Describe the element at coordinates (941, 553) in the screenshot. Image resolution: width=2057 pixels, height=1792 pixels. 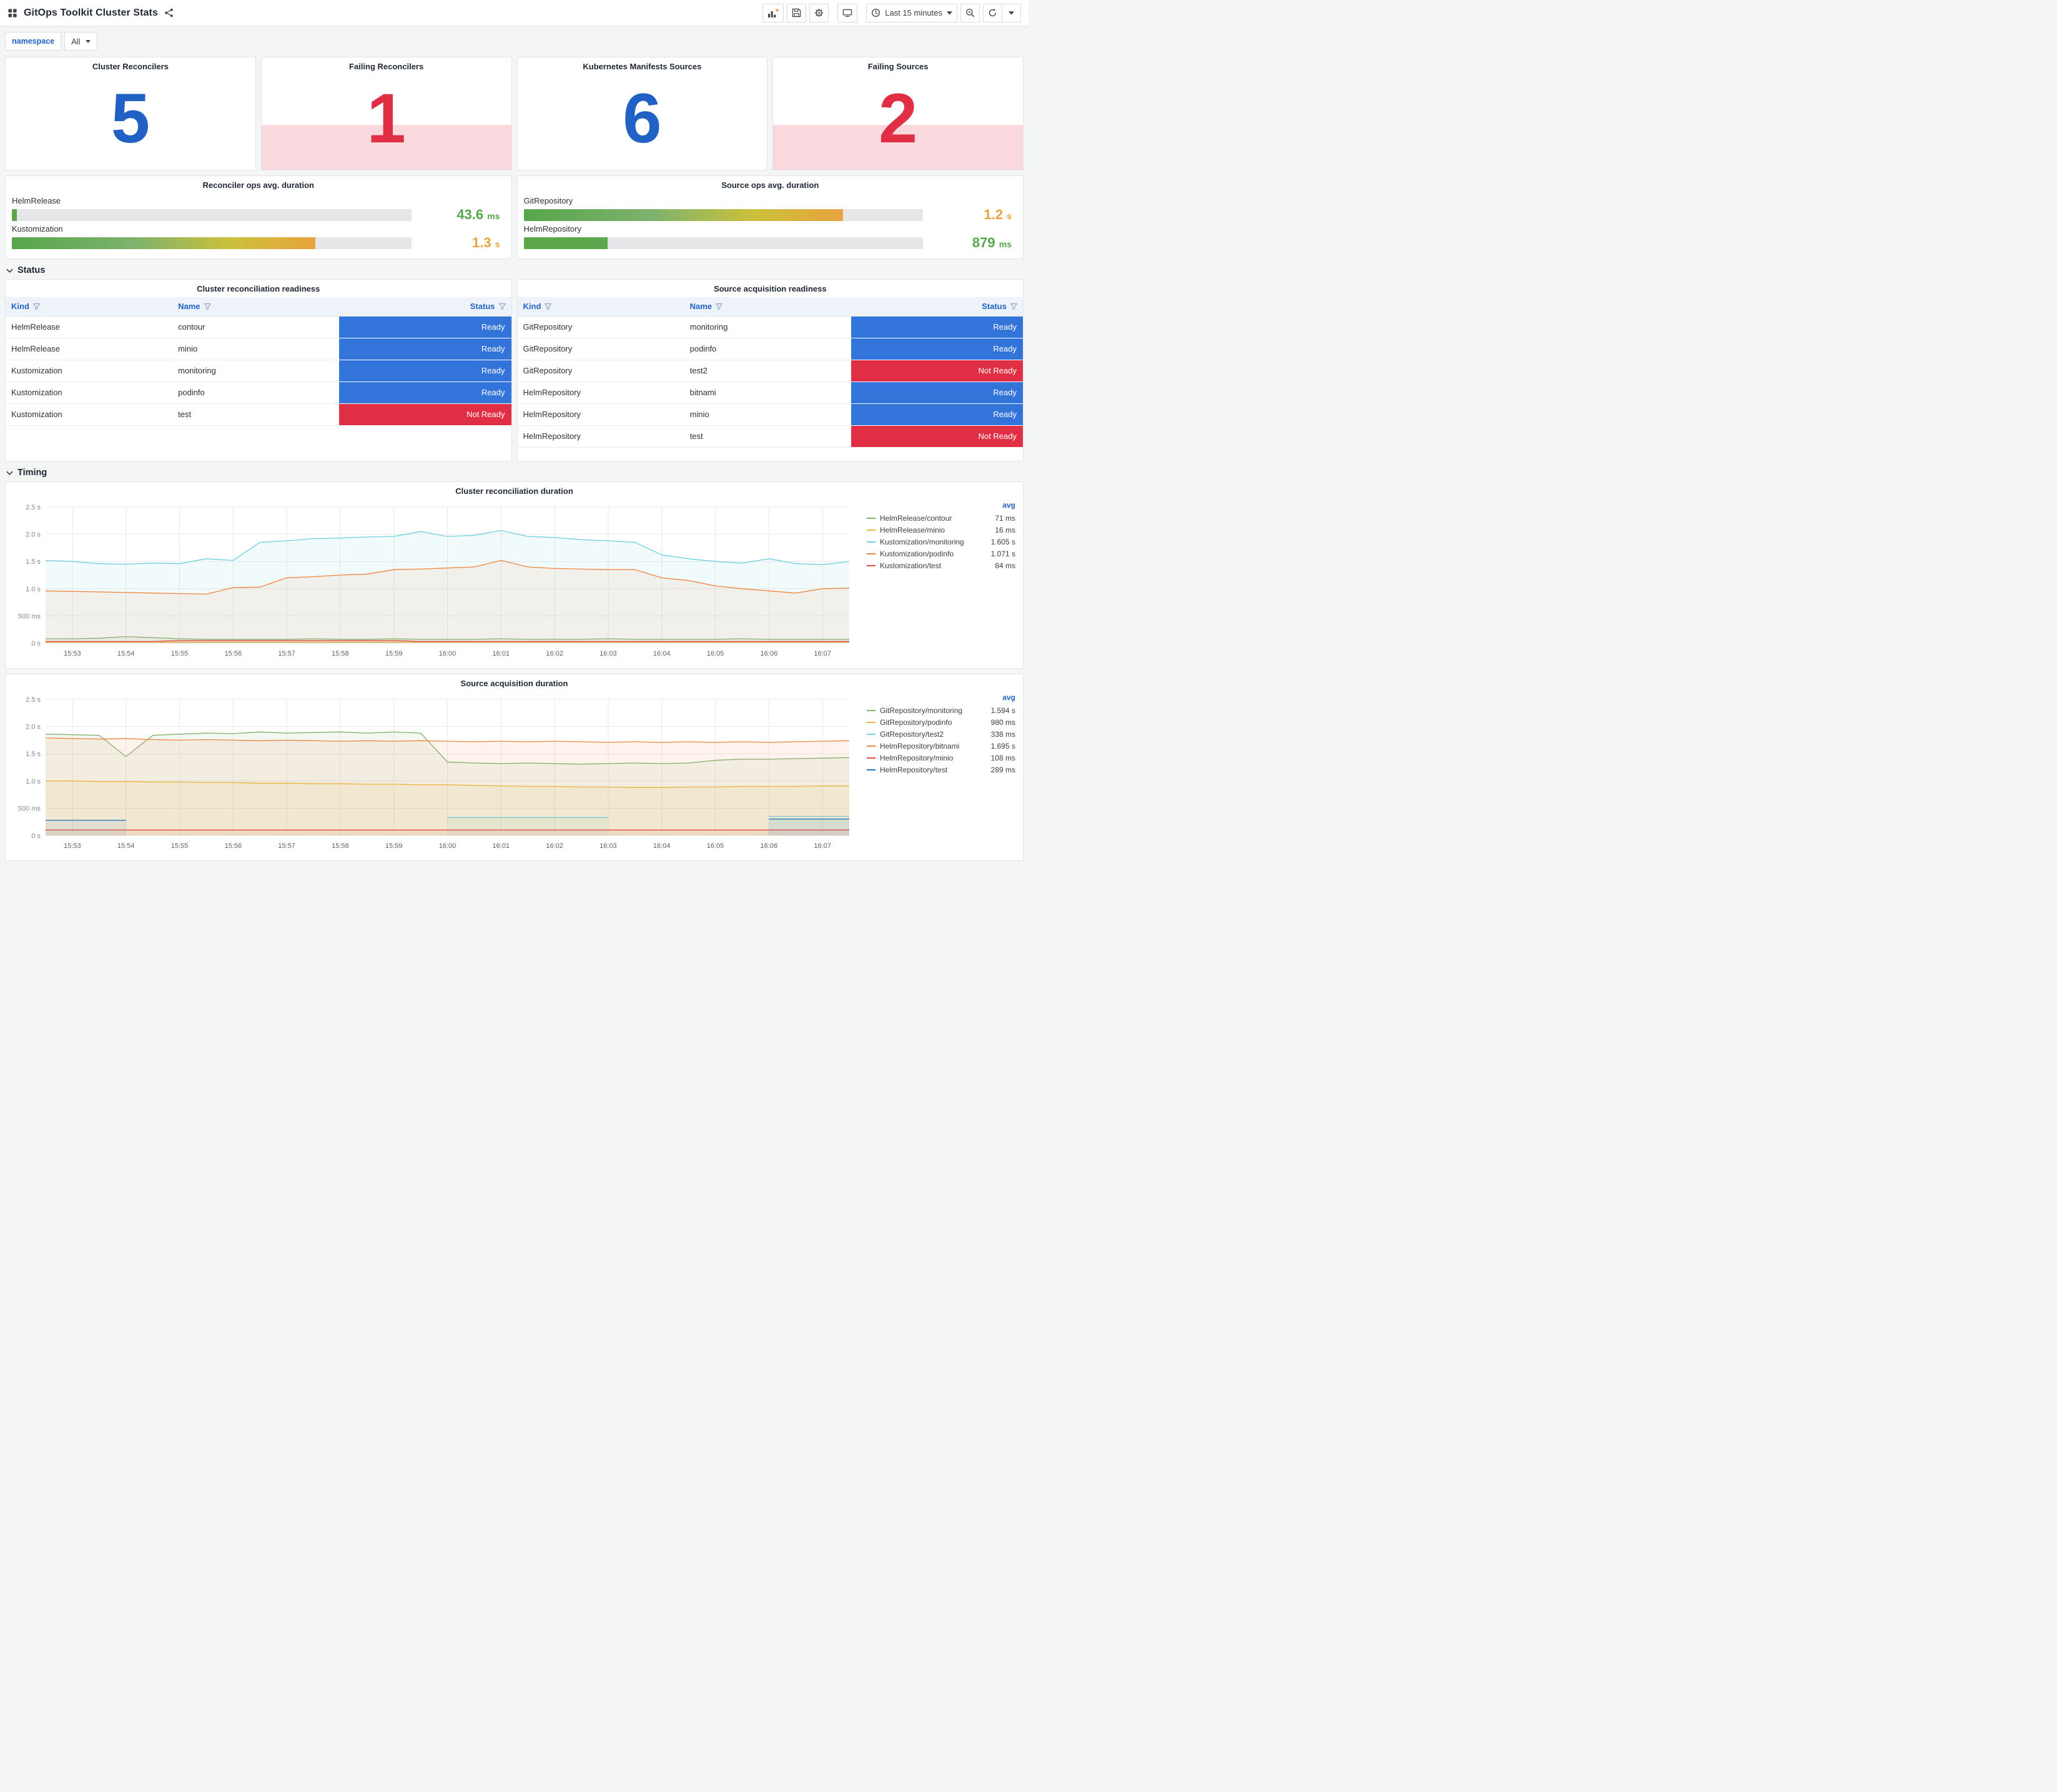
I see `legend-item: Kustomization/podinfo 1.071 s` at that location.